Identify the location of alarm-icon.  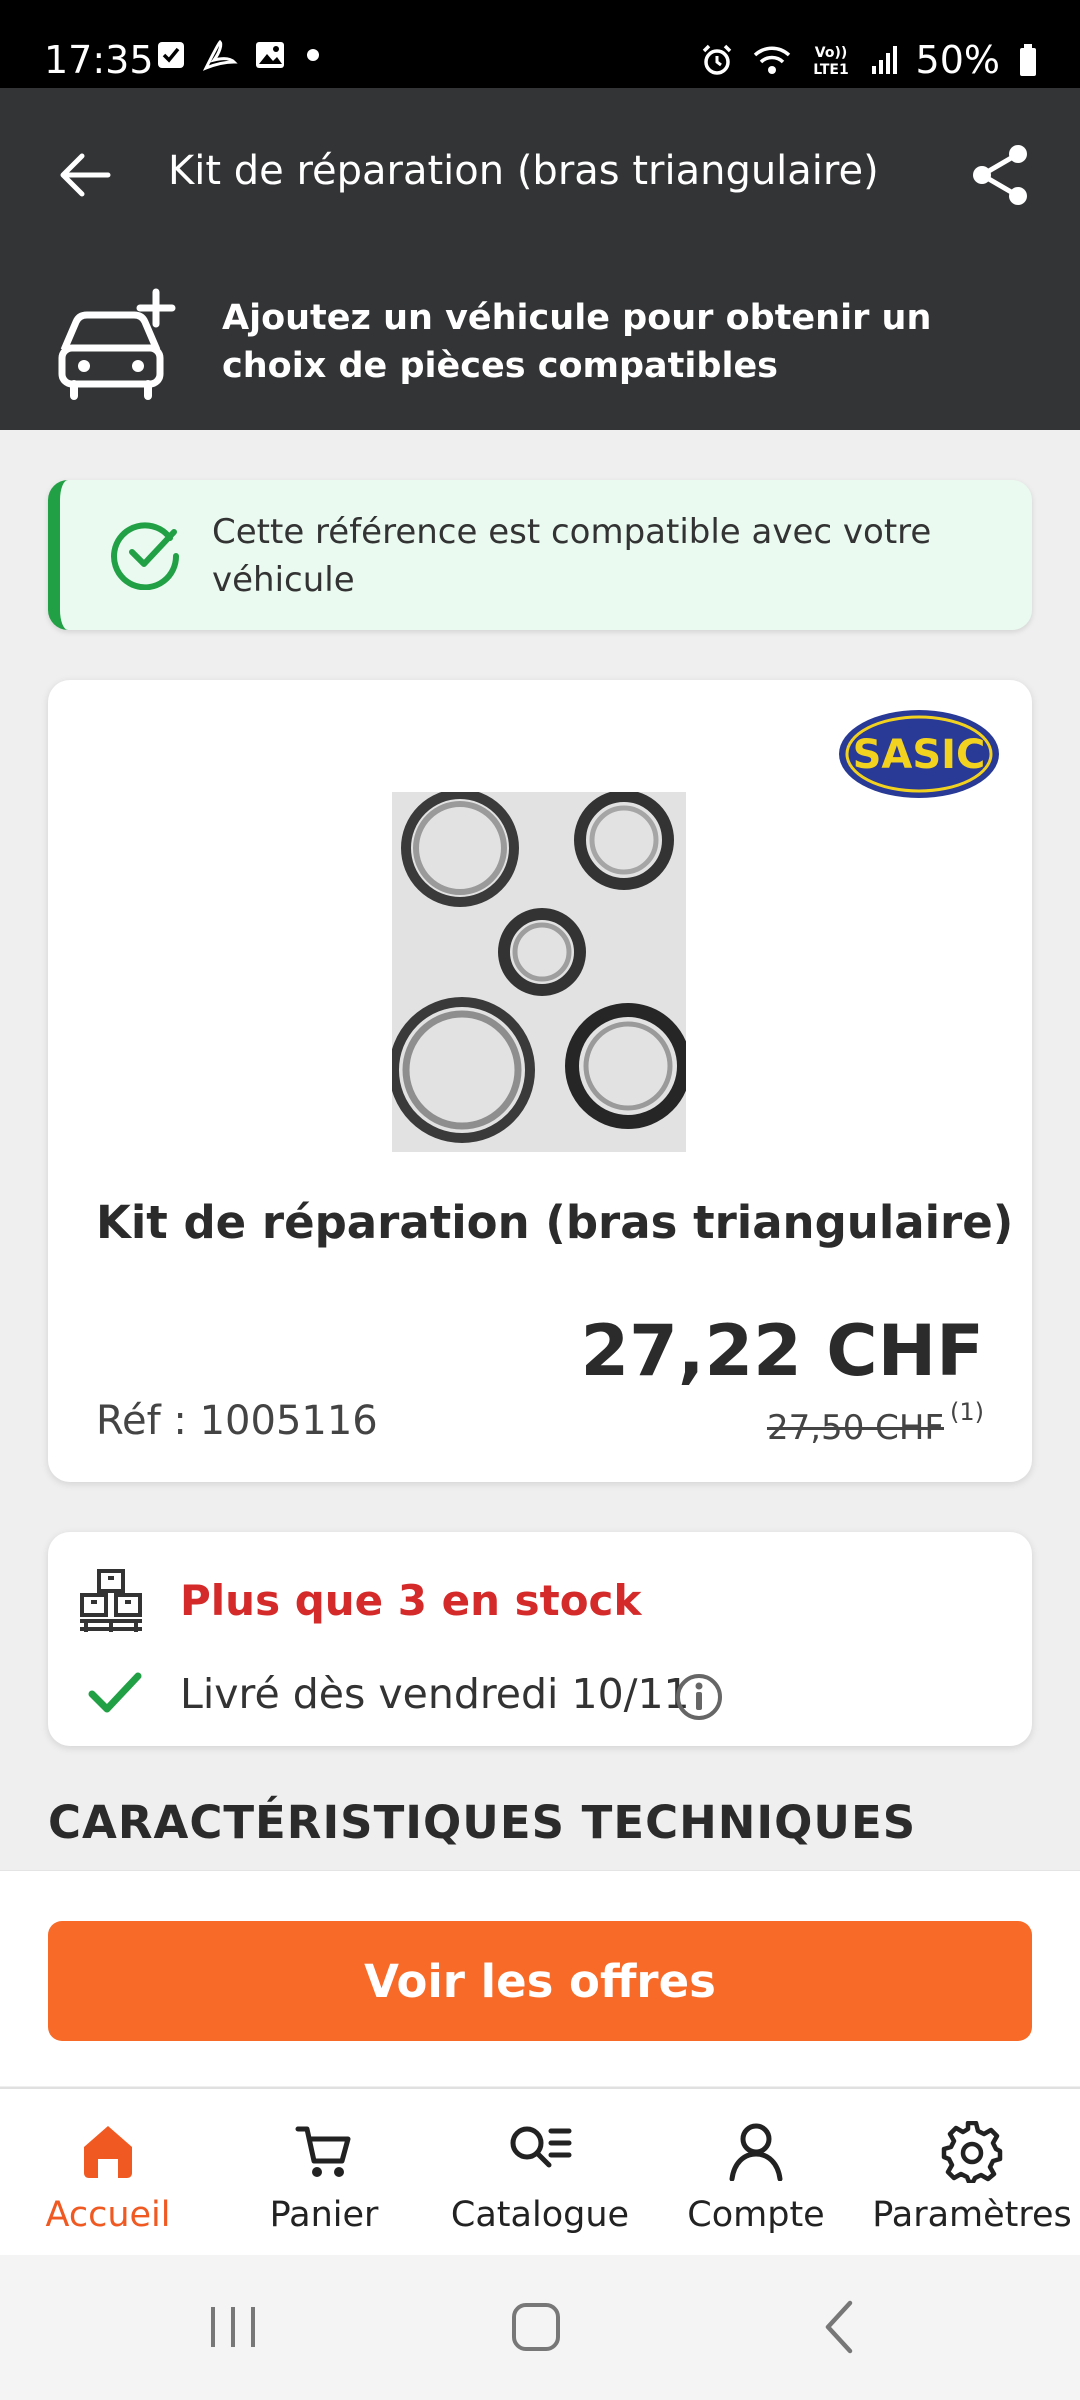
(716, 59).